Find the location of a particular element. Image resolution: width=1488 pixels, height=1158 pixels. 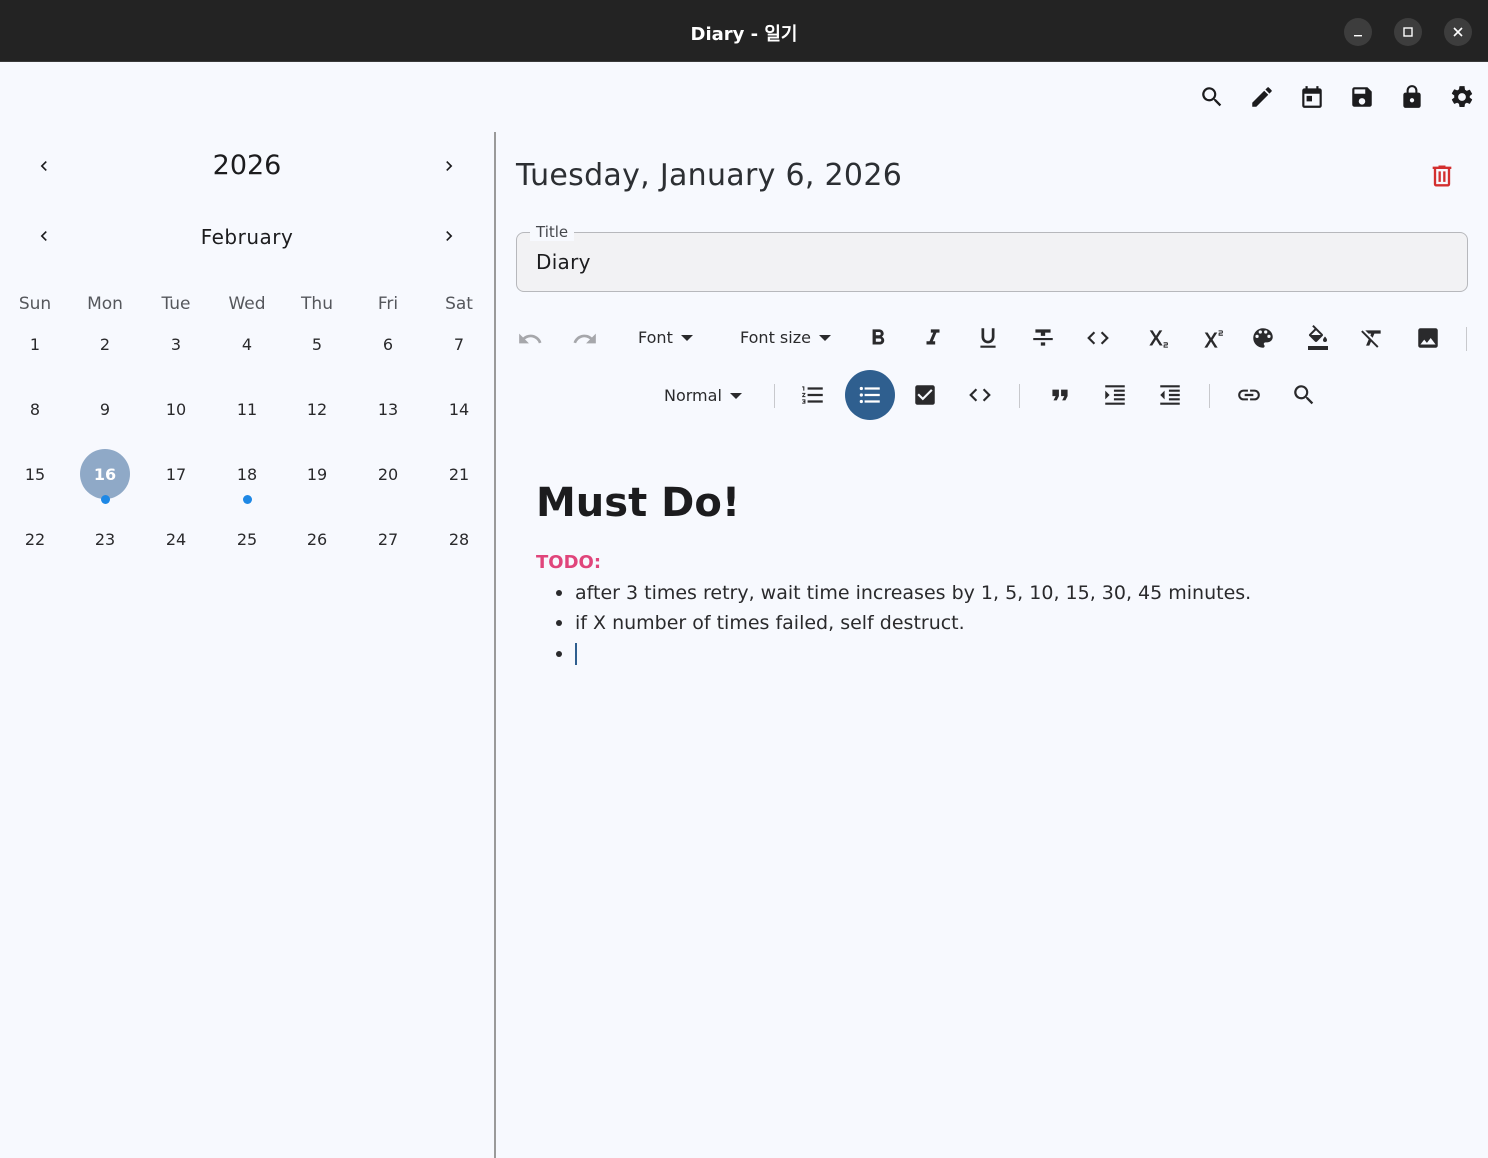

find-in-document-button is located at coordinates (1304, 395).